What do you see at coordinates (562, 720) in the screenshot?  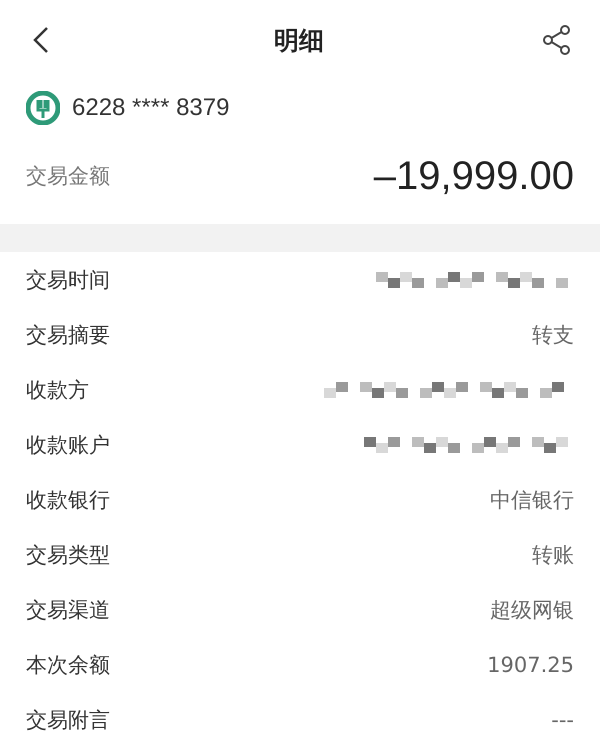 I see `detail-value: ---` at bounding box center [562, 720].